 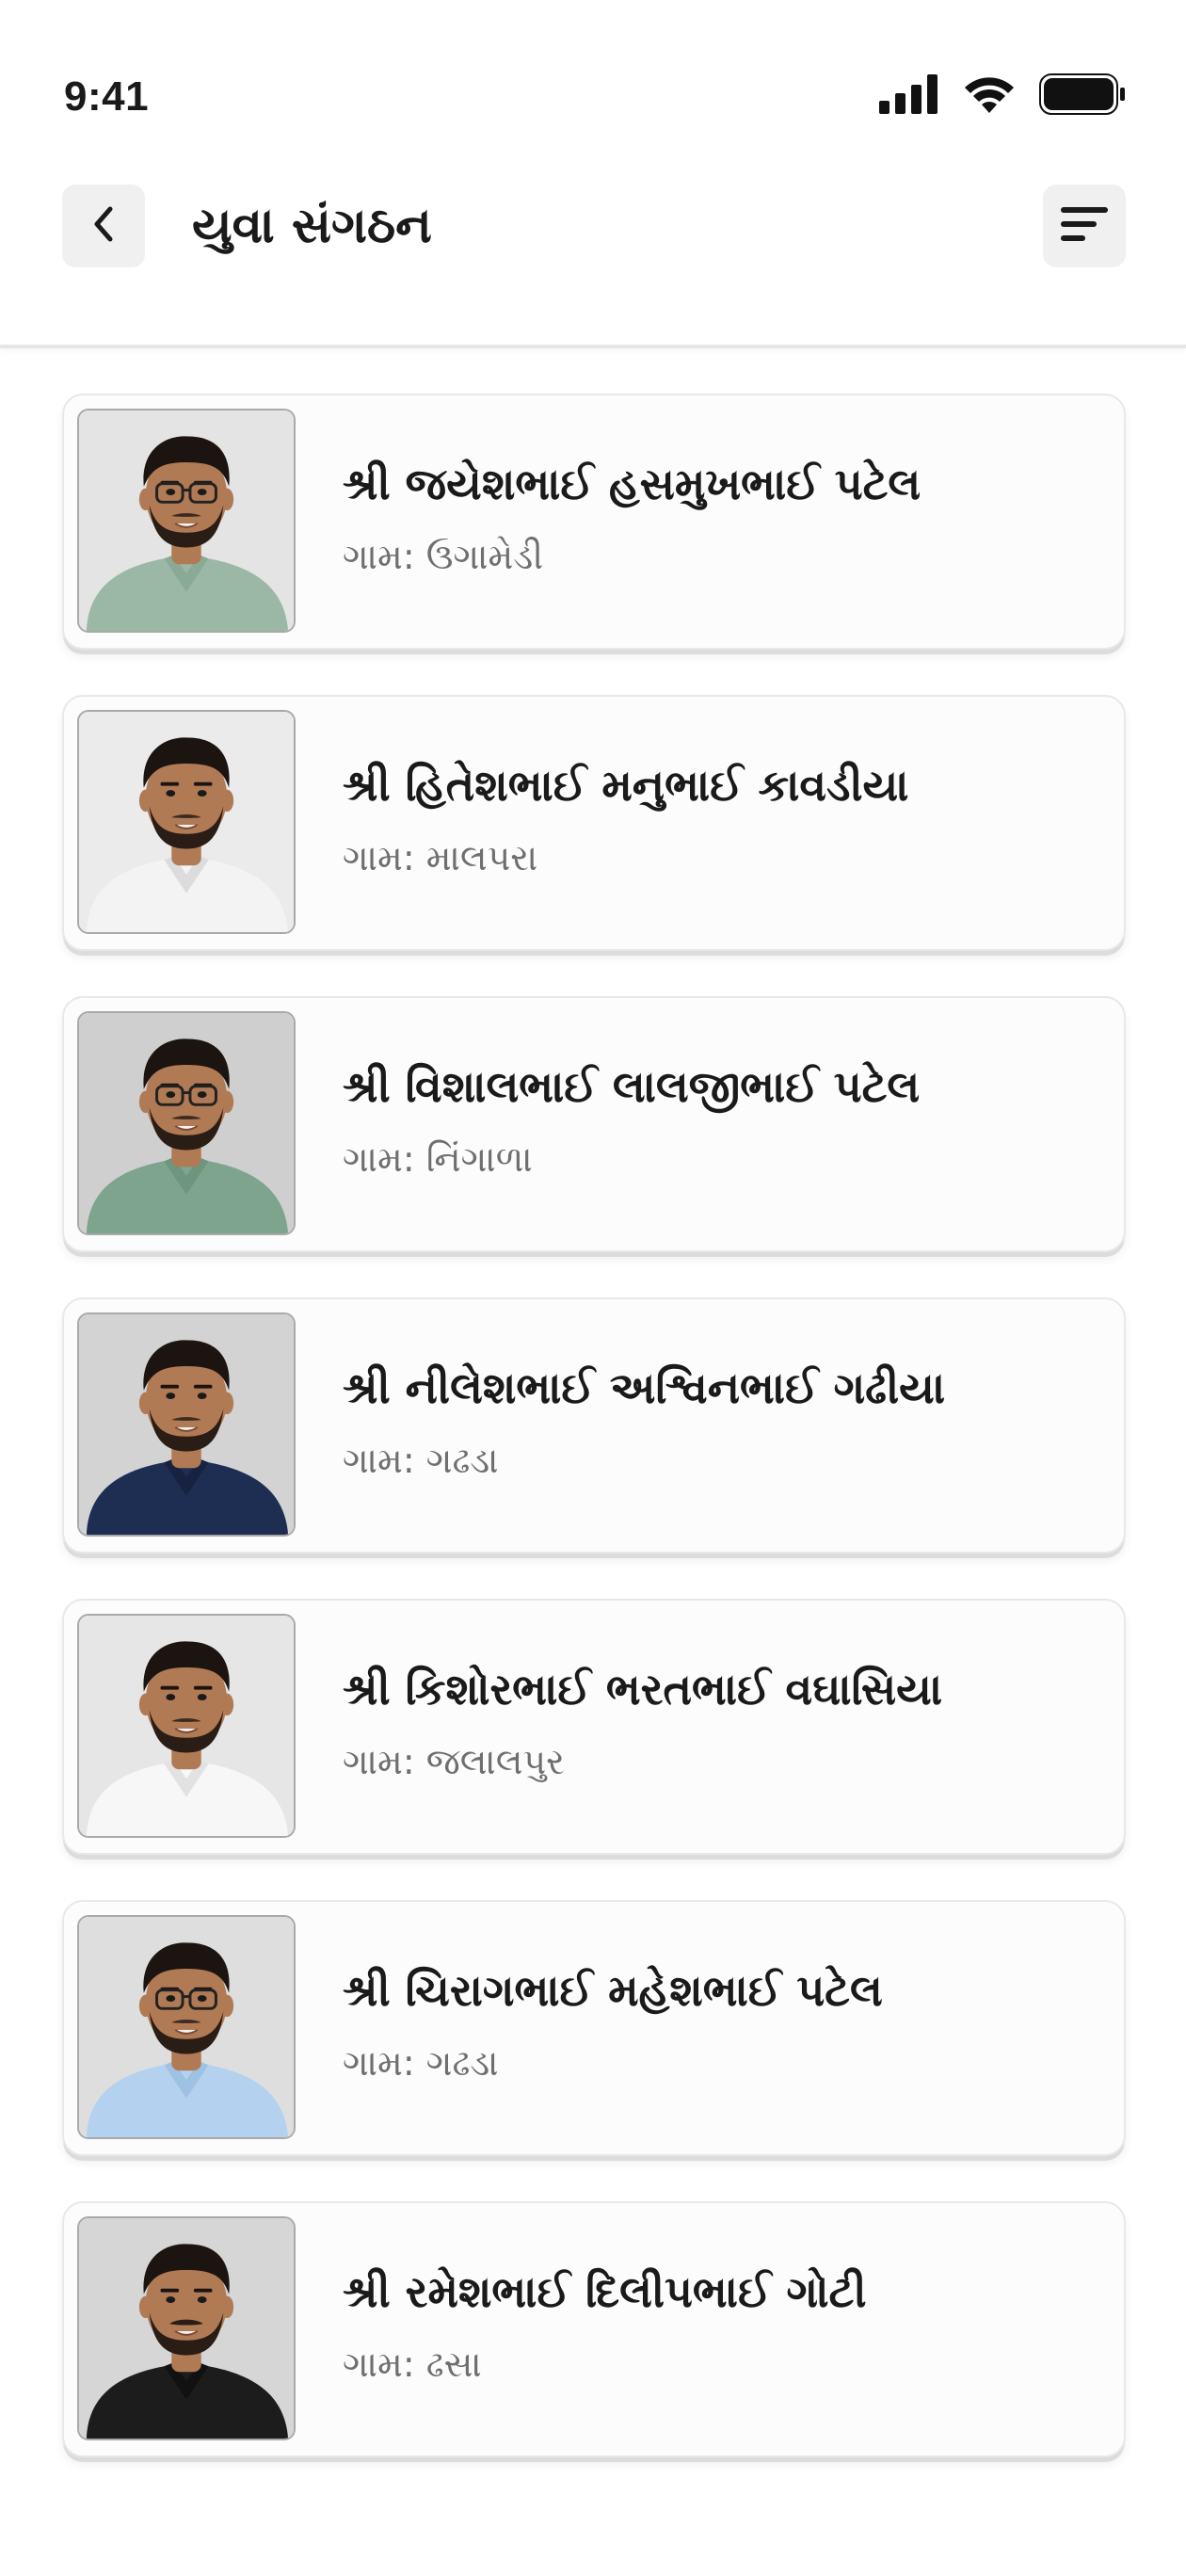 I want to click on page-title: યુવા સંગઠન, so click(x=312, y=226).